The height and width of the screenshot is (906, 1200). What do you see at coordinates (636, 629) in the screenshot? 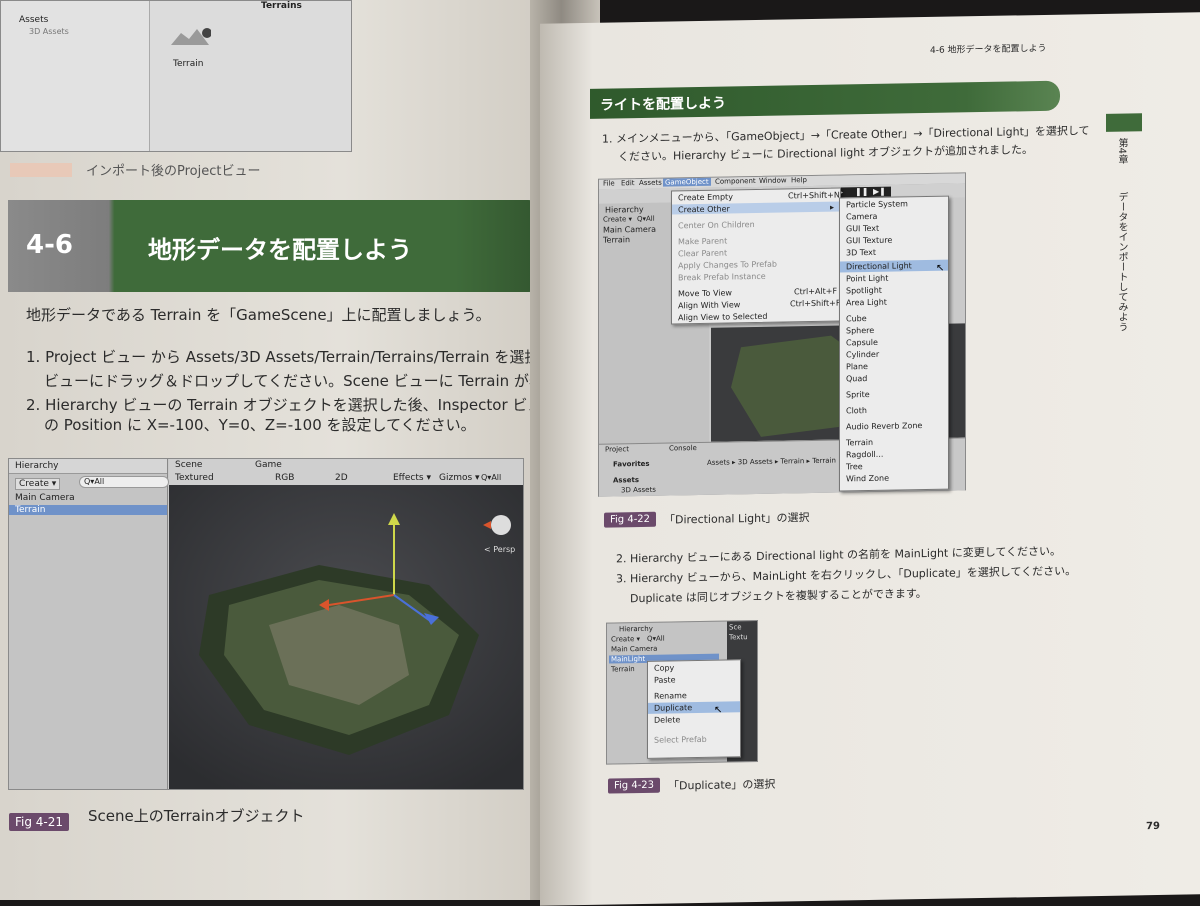
I see `hierarchy-label-23: Hierarchy` at bounding box center [636, 629].